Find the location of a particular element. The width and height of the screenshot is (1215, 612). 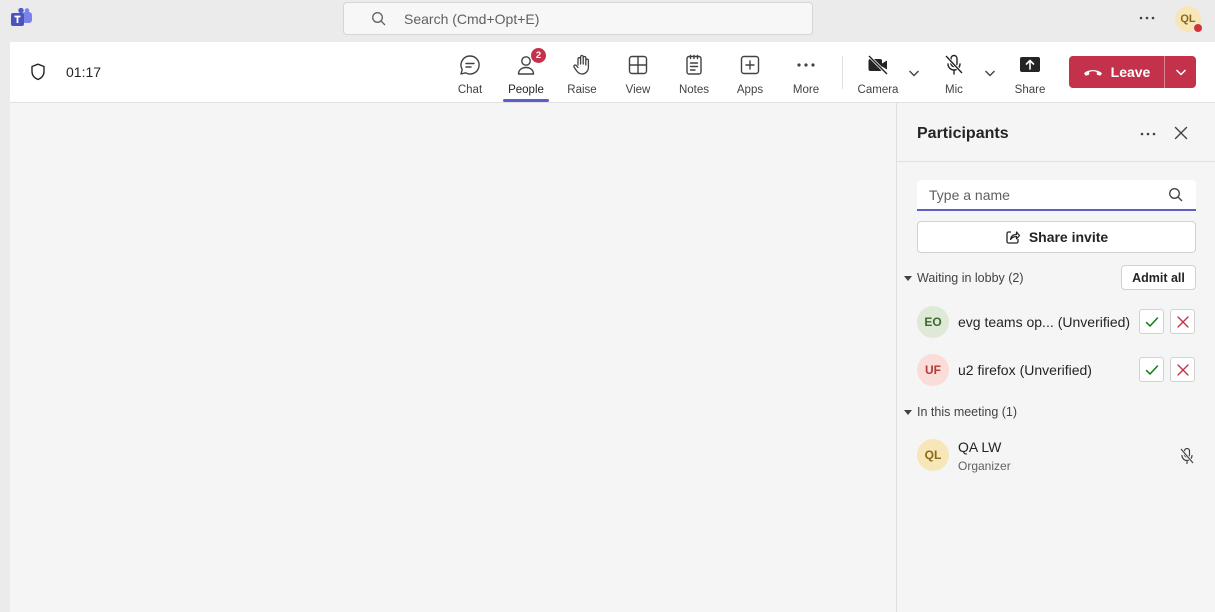

share-invite-label: Share invite is located at coordinates (1068, 237).